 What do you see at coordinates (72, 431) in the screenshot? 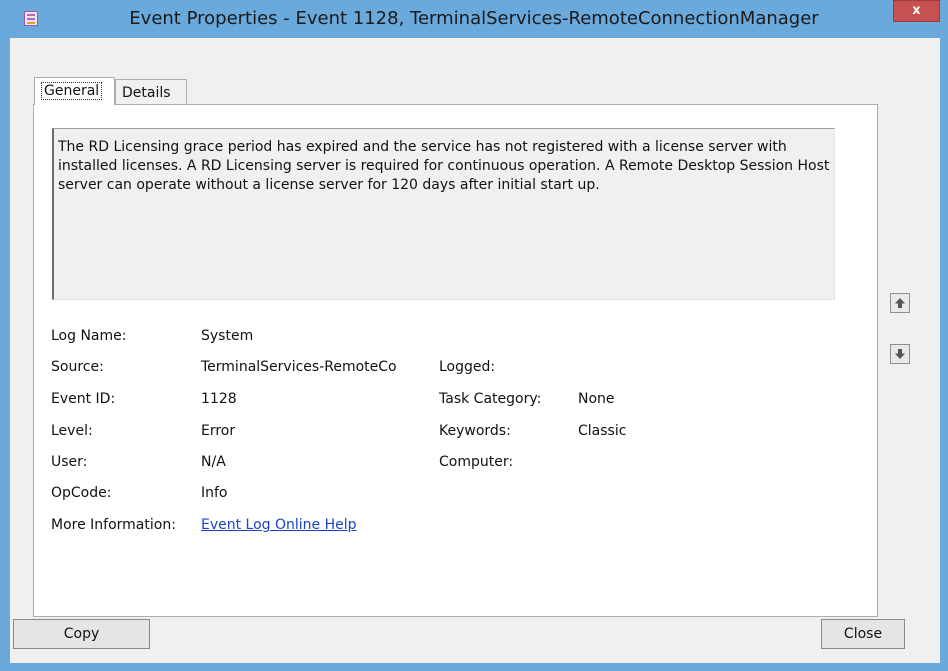
I see `level-label: Level:` at bounding box center [72, 431].